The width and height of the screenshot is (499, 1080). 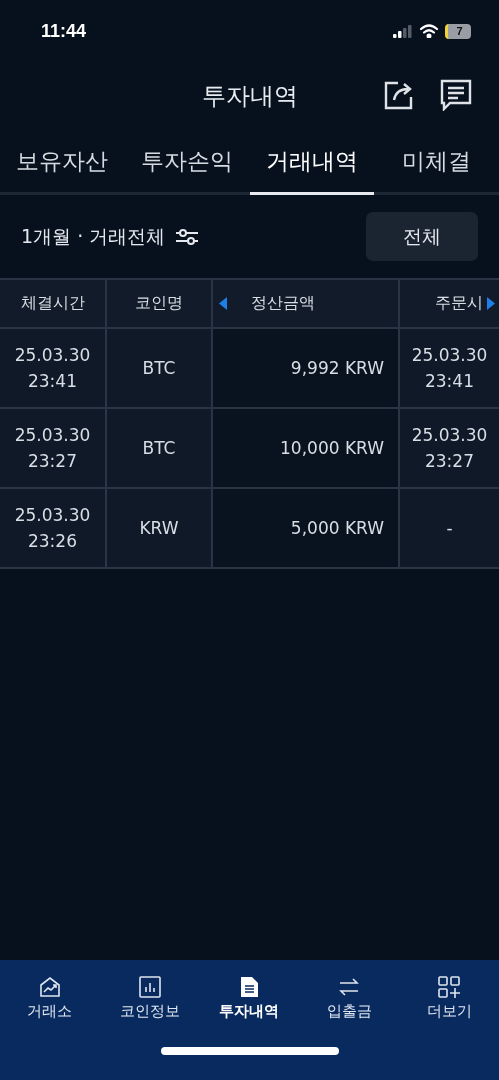 I want to click on filter-label: 1개월 · 거래전체, so click(x=93, y=236).